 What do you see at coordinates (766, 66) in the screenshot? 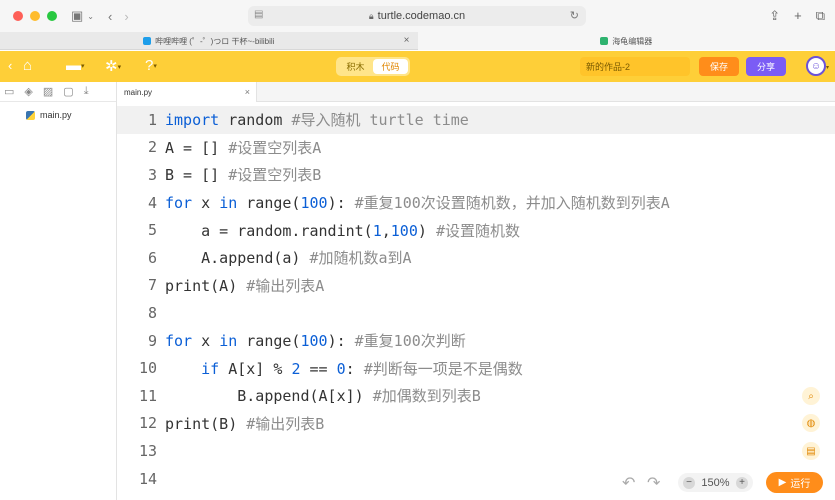
I see `share-button: 分享` at bounding box center [766, 66].